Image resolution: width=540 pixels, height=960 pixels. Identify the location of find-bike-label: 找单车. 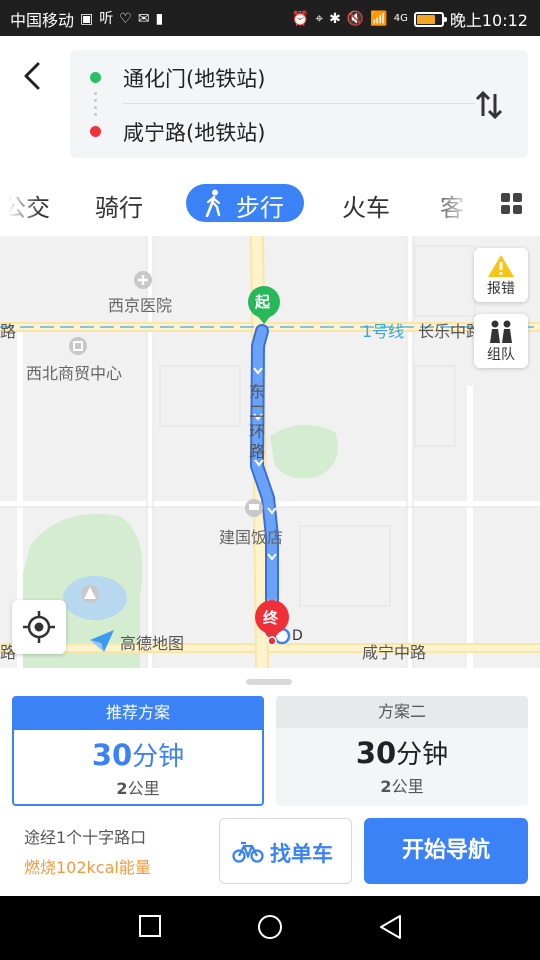
(301, 854).